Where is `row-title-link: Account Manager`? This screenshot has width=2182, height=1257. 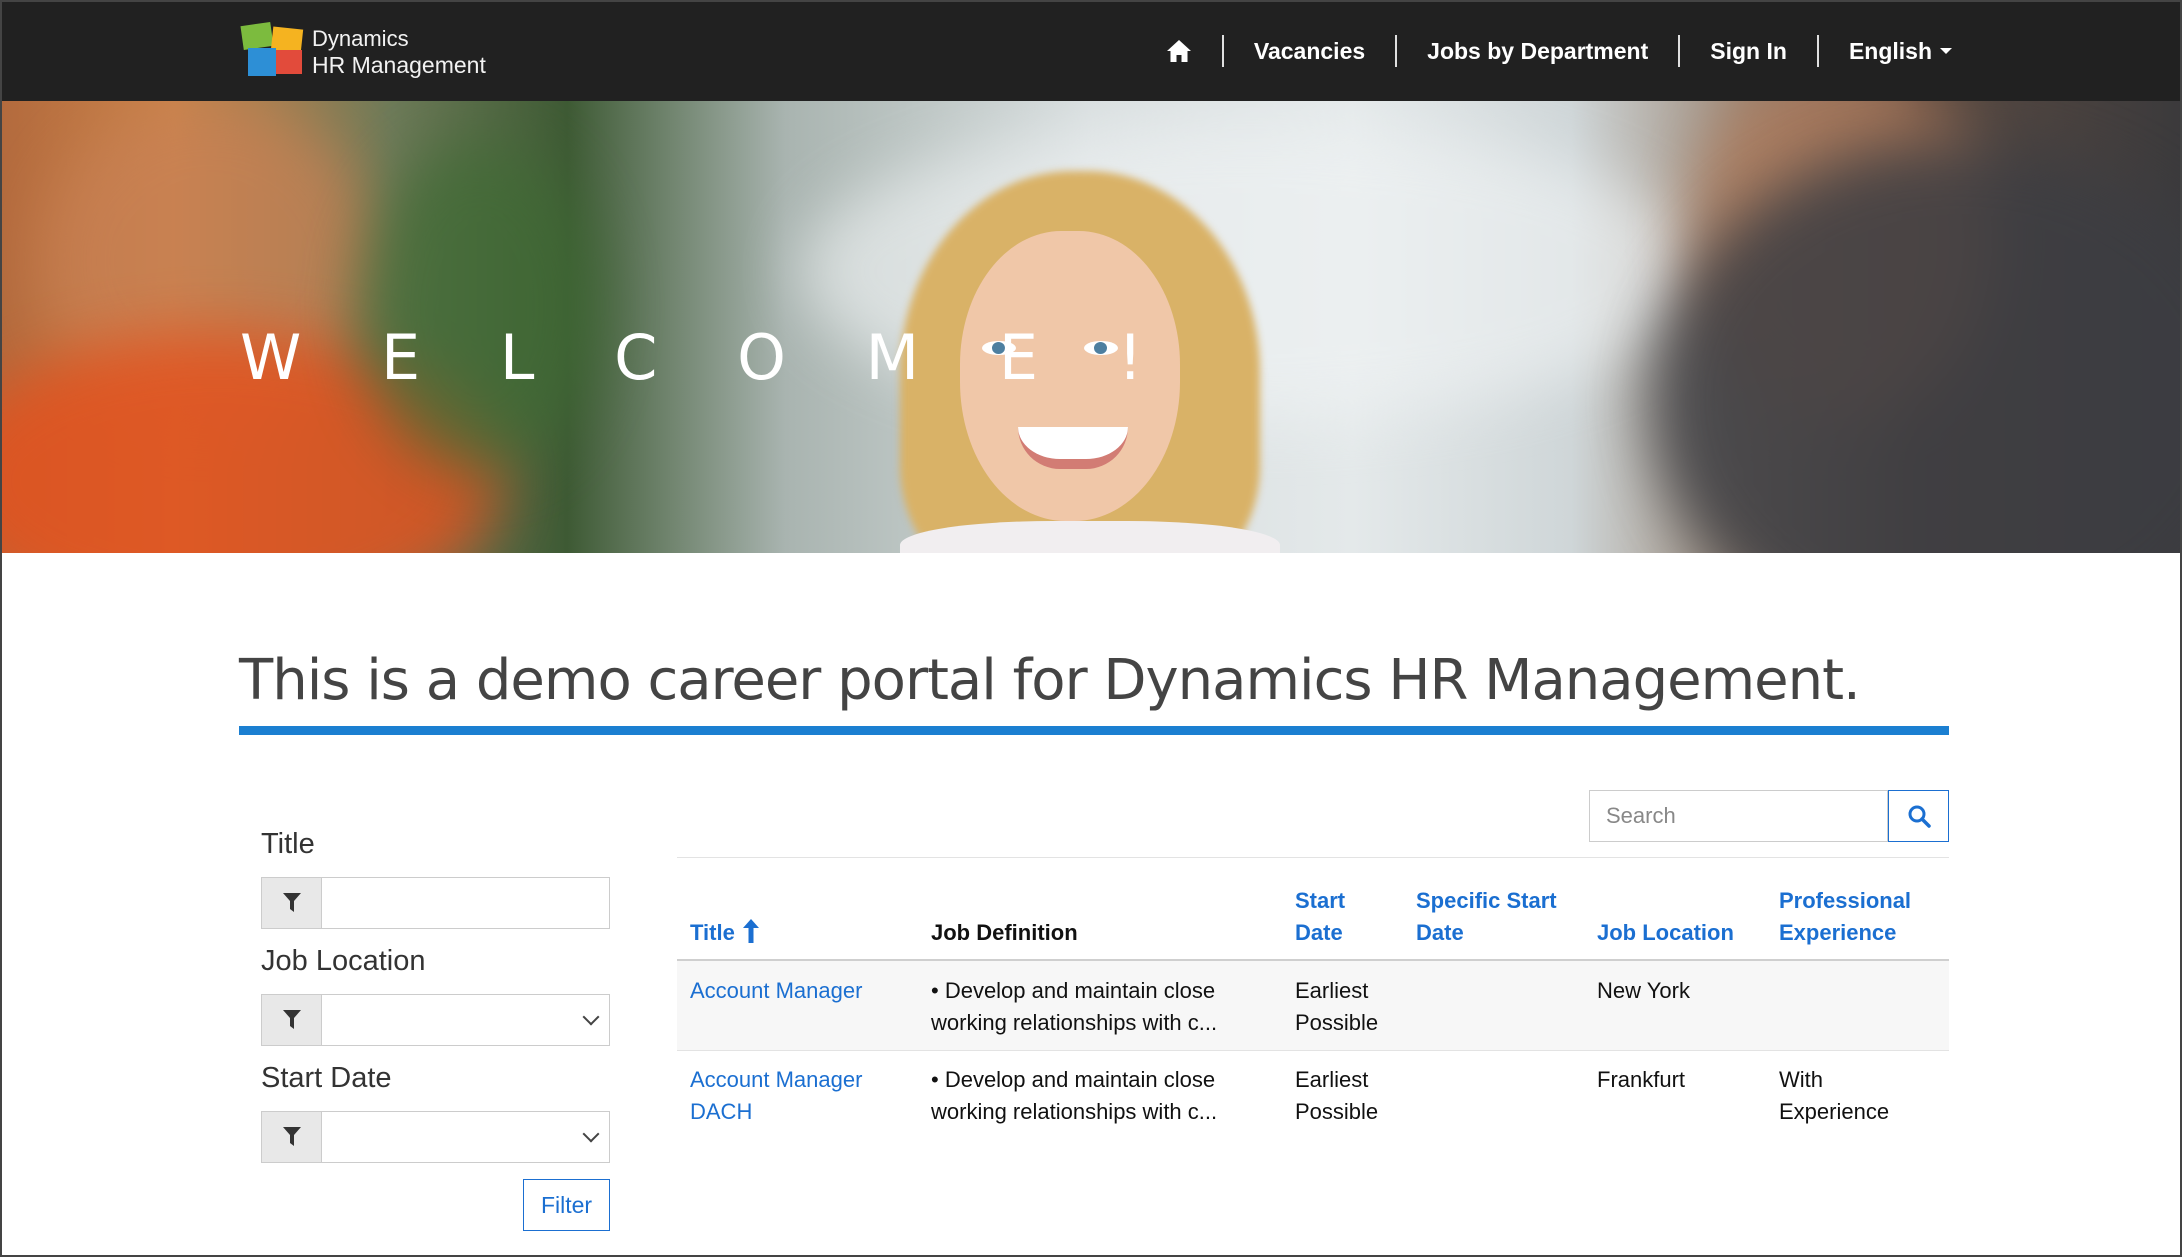 row-title-link: Account Manager is located at coordinates (776, 991).